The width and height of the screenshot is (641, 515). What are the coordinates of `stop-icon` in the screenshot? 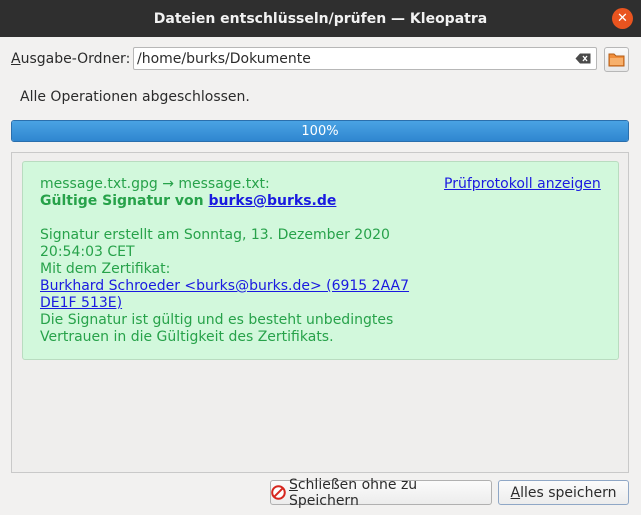 It's located at (278, 492).